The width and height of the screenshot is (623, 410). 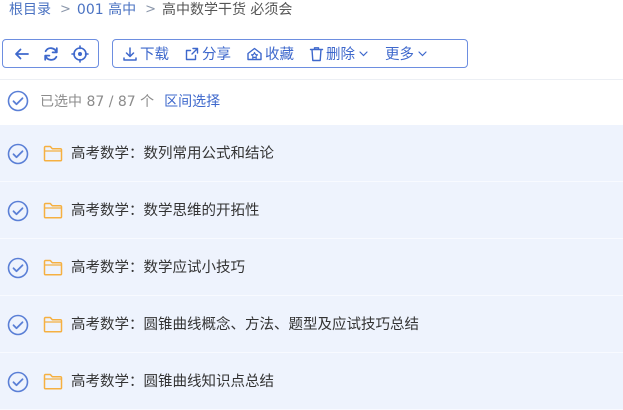 I want to click on refresh-button, so click(x=51, y=54).